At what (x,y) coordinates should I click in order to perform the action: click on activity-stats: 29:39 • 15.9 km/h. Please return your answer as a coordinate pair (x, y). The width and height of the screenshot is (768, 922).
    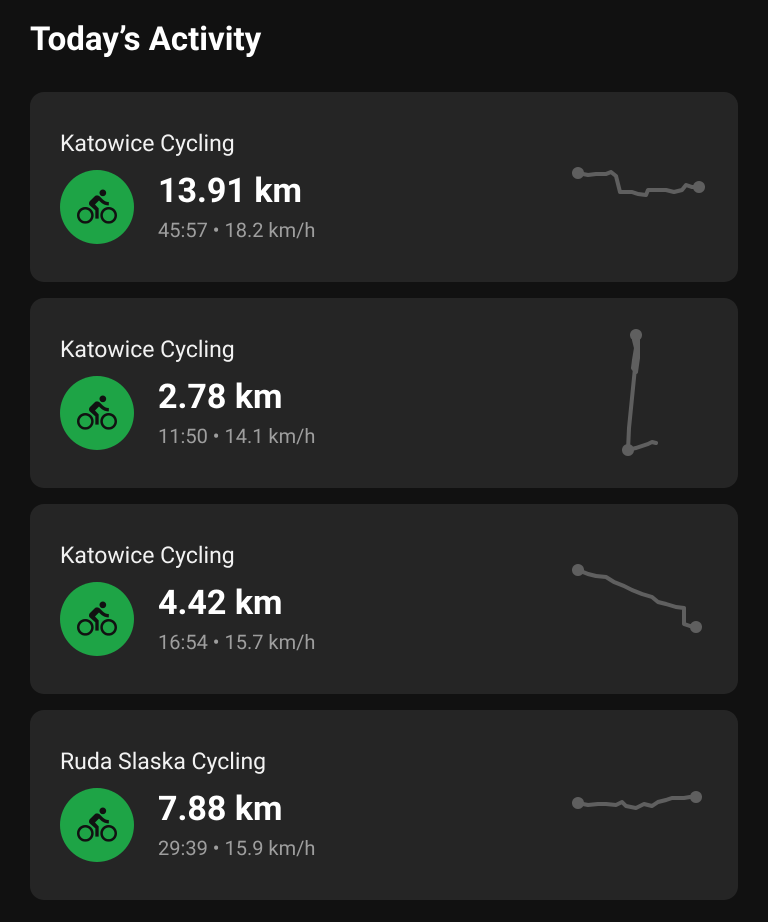
    Looking at the image, I should click on (237, 848).